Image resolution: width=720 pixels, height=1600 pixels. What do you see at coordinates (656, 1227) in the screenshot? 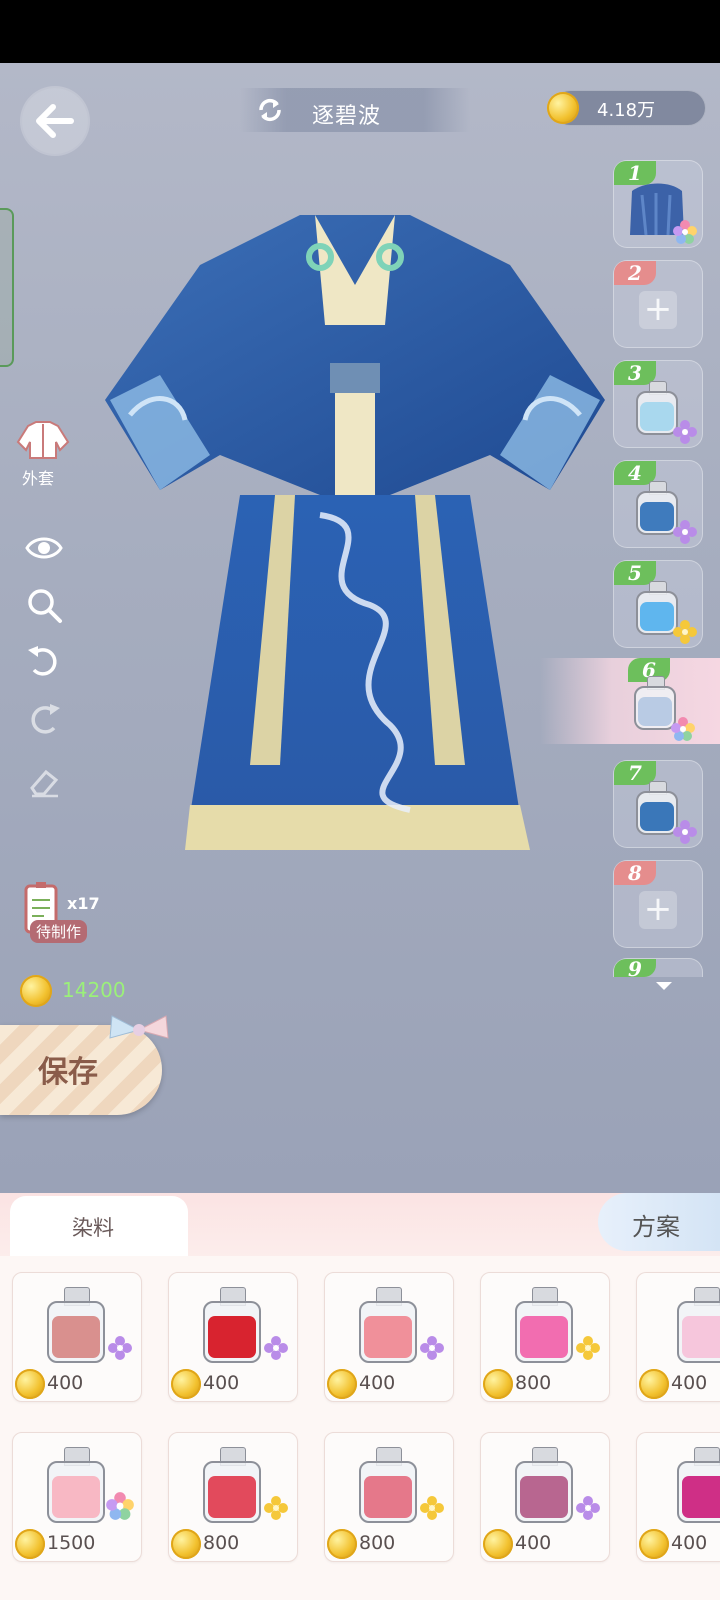
I see `tab-plan-label: 方案` at bounding box center [656, 1227].